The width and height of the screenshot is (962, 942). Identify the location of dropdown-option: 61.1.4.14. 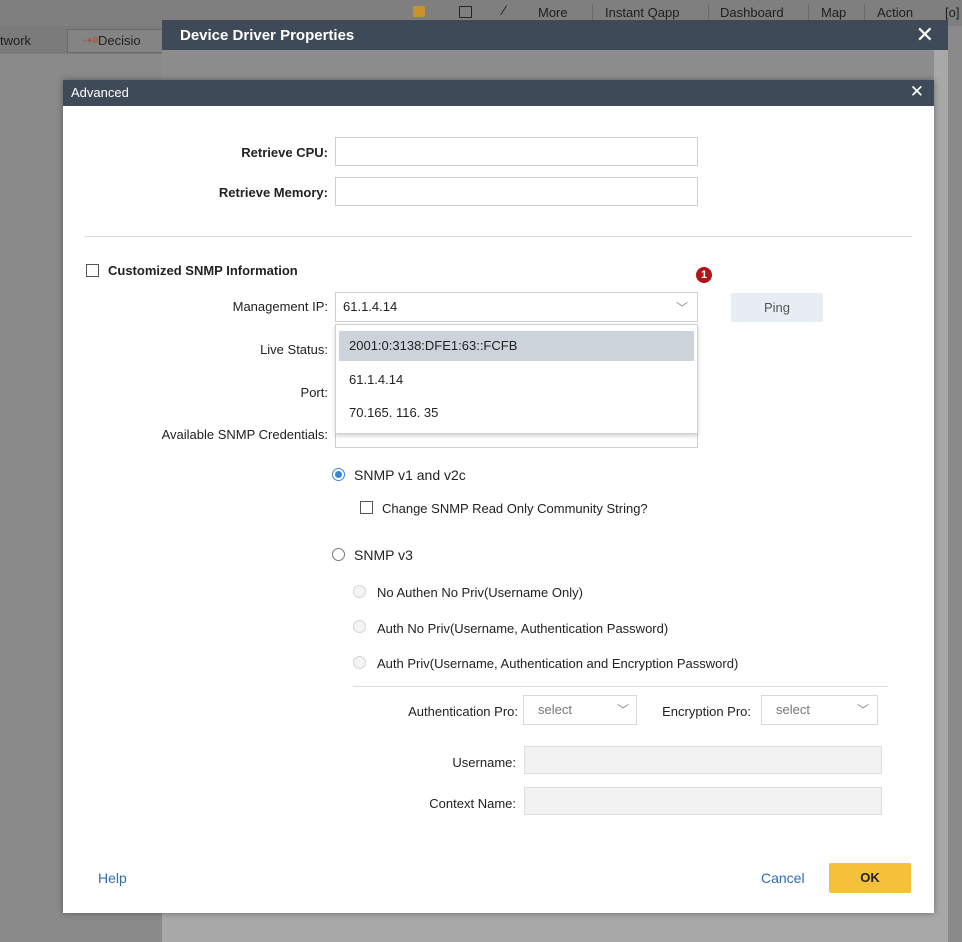
(516, 380).